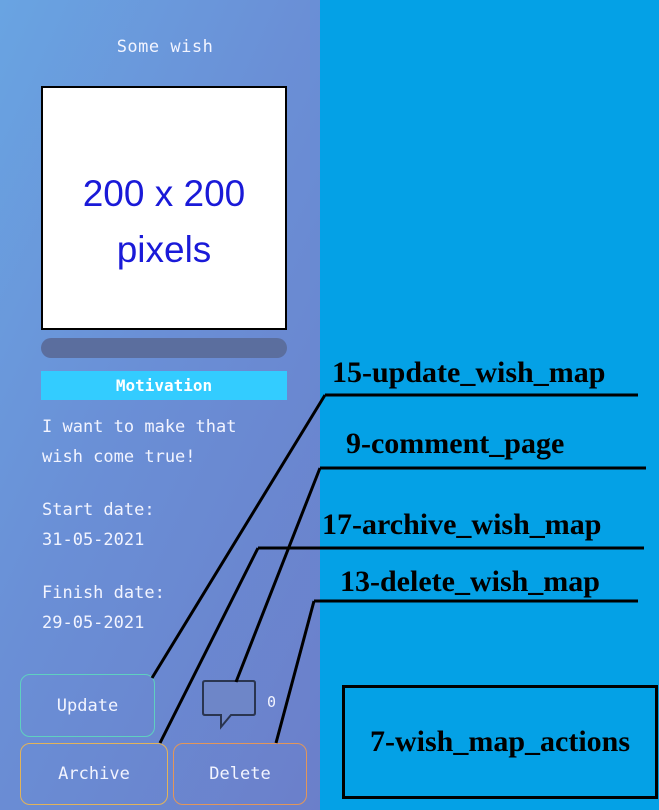  What do you see at coordinates (93, 623) in the screenshot?
I see `finish-date-value: 29-05-2021` at bounding box center [93, 623].